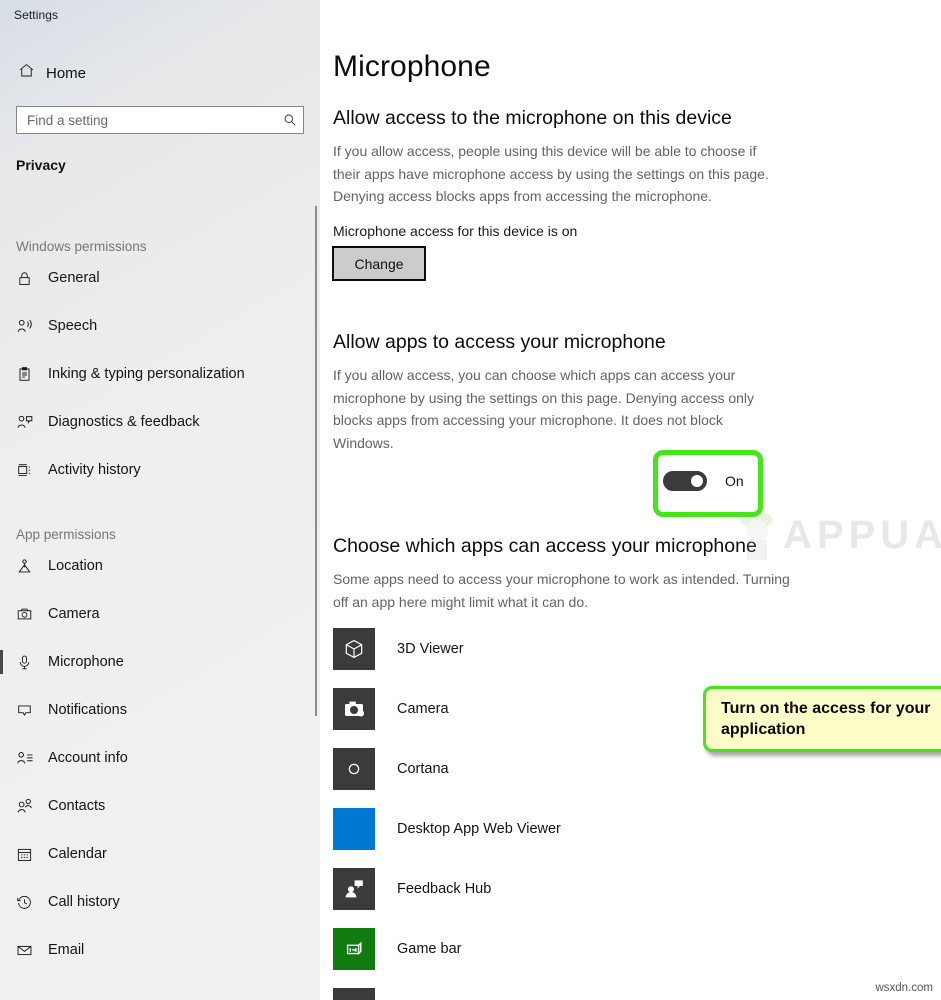  Describe the element at coordinates (354, 829) in the screenshot. I see `web-viewer-icon` at that location.